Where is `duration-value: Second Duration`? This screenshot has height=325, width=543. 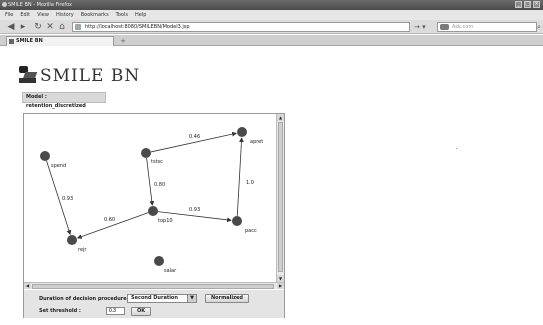 duration-value: Second Duration is located at coordinates (154, 298).